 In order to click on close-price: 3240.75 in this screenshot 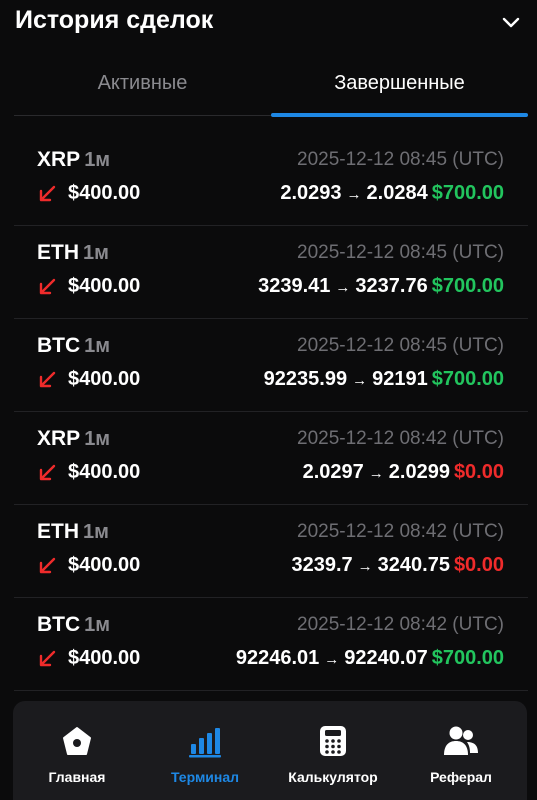, I will do `click(413, 565)`.